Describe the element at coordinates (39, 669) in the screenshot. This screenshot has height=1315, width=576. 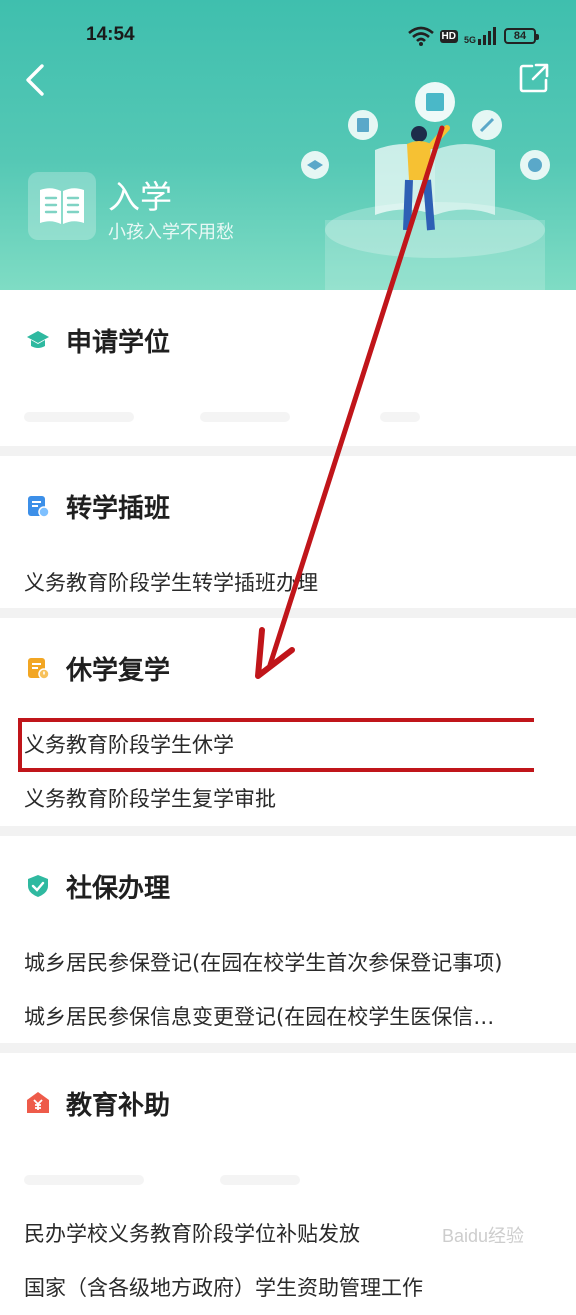
I see `document-warning-icon` at that location.